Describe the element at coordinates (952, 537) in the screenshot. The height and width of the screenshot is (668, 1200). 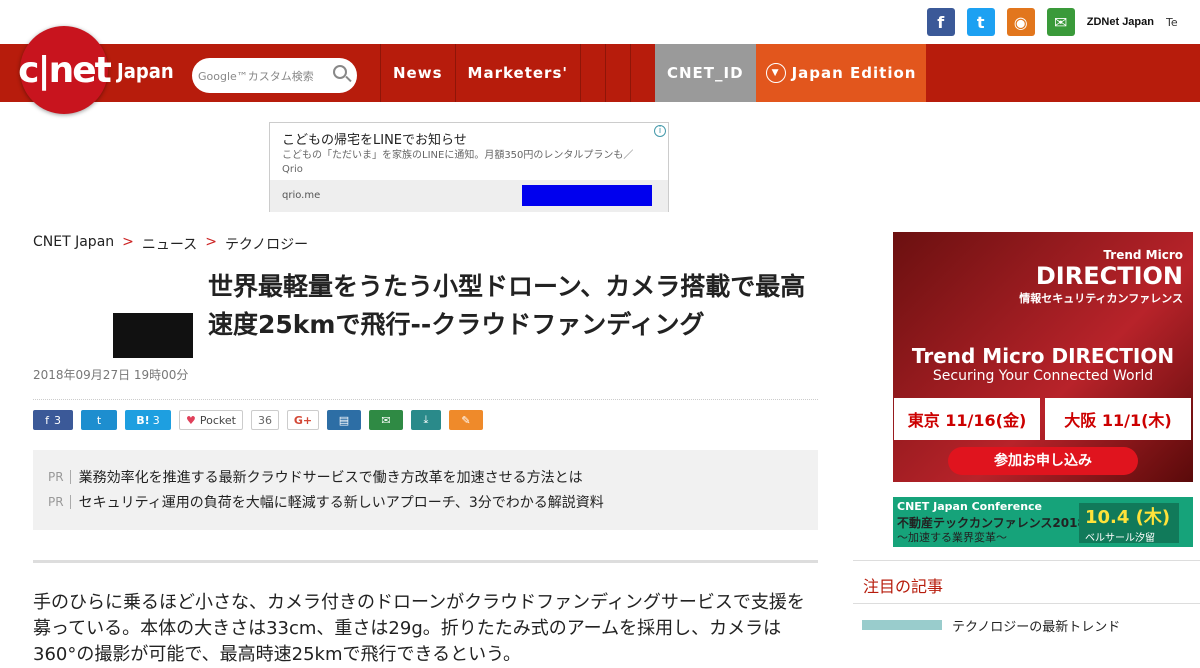
I see `ad2-line3: 〜加速する業界変革〜` at that location.